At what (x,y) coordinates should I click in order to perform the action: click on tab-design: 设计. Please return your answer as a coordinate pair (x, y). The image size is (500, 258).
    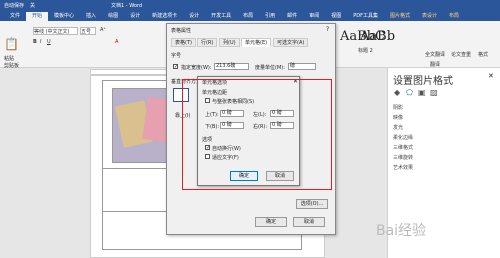
    Looking at the image, I should click on (135, 16).